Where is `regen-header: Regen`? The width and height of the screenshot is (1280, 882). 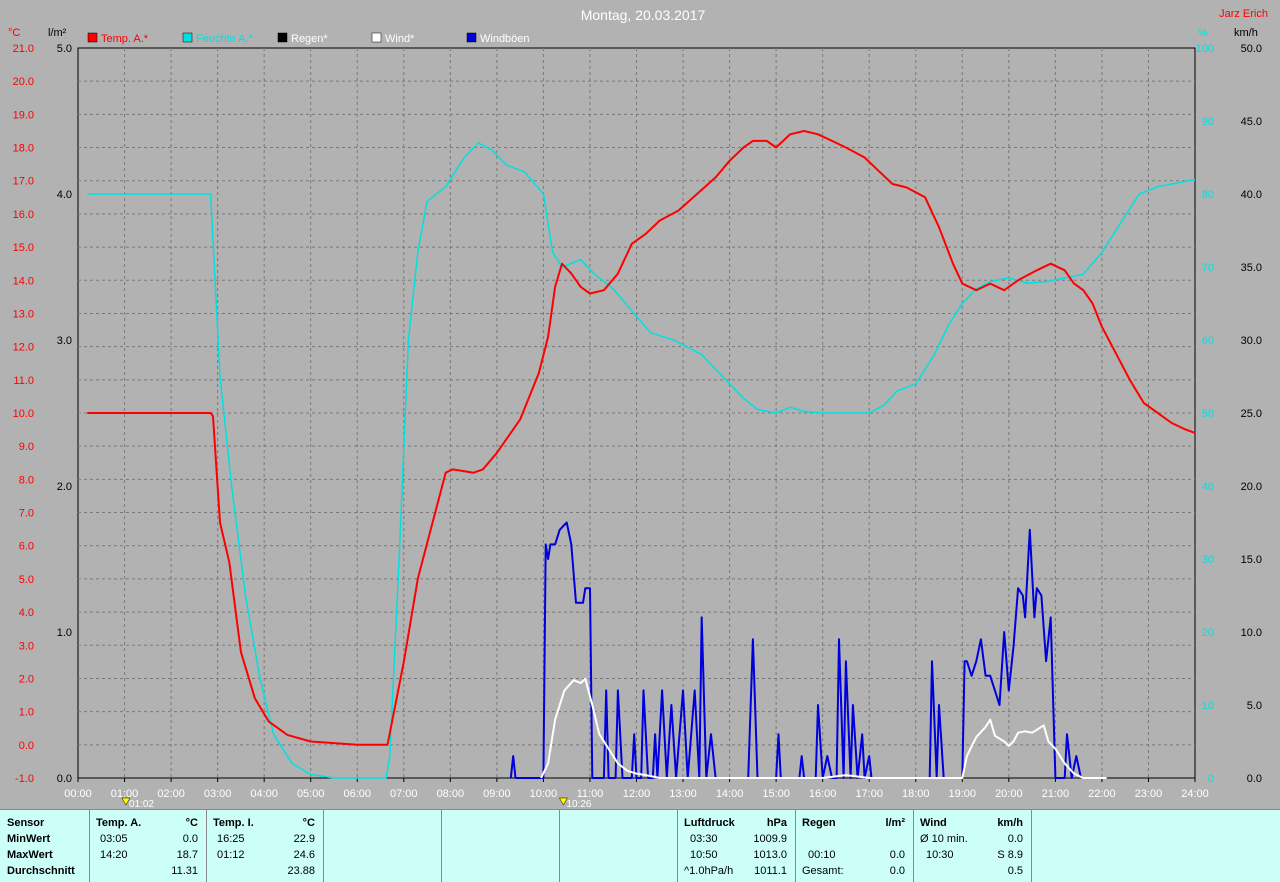 regen-header: Regen is located at coordinates (819, 823).